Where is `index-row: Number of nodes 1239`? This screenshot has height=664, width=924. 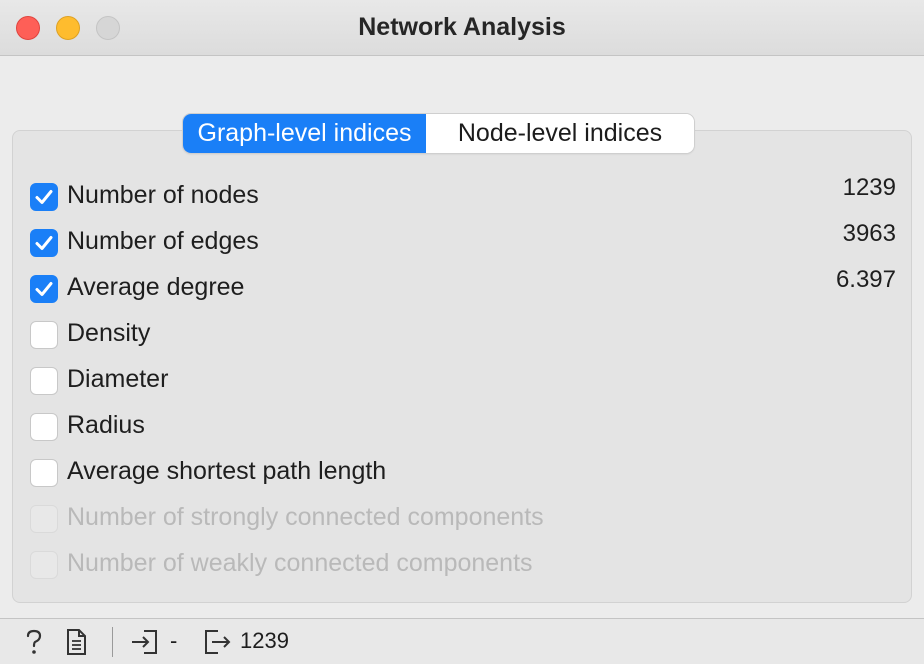 index-row: Number of nodes 1239 is located at coordinates (463, 193).